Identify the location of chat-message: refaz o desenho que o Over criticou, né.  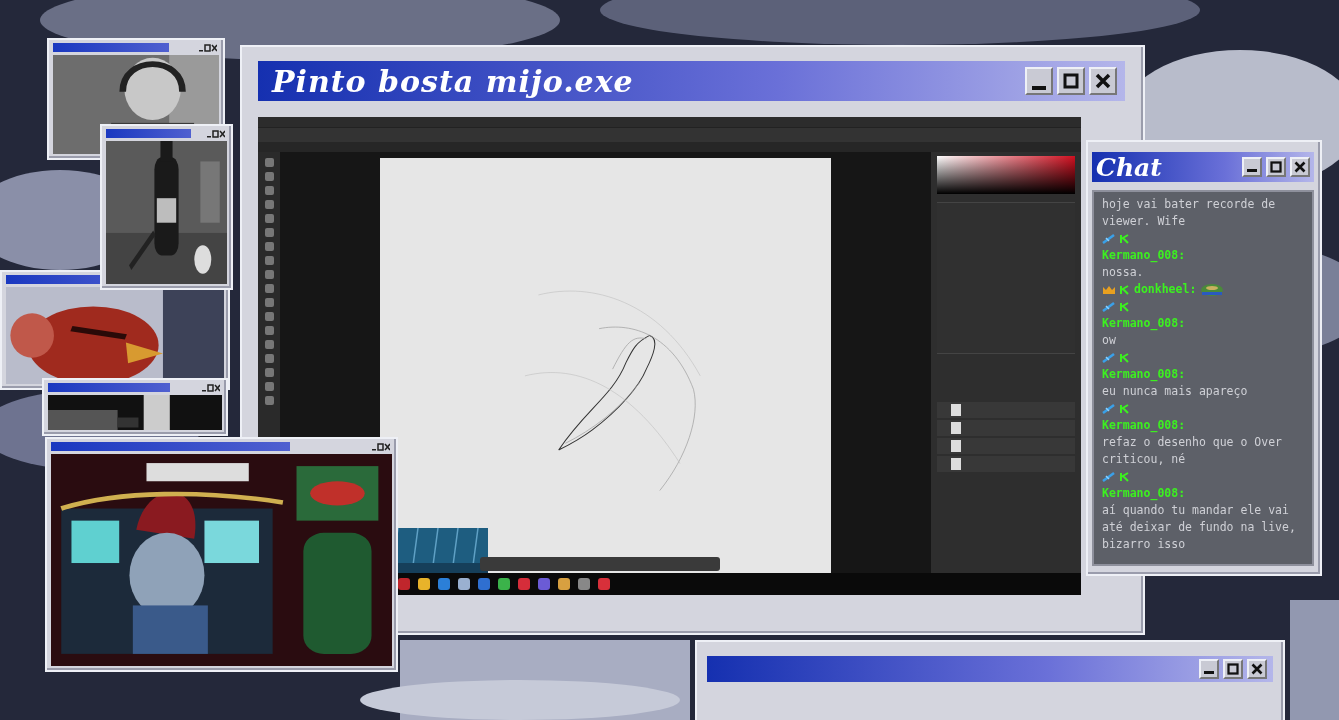
(1192, 451).